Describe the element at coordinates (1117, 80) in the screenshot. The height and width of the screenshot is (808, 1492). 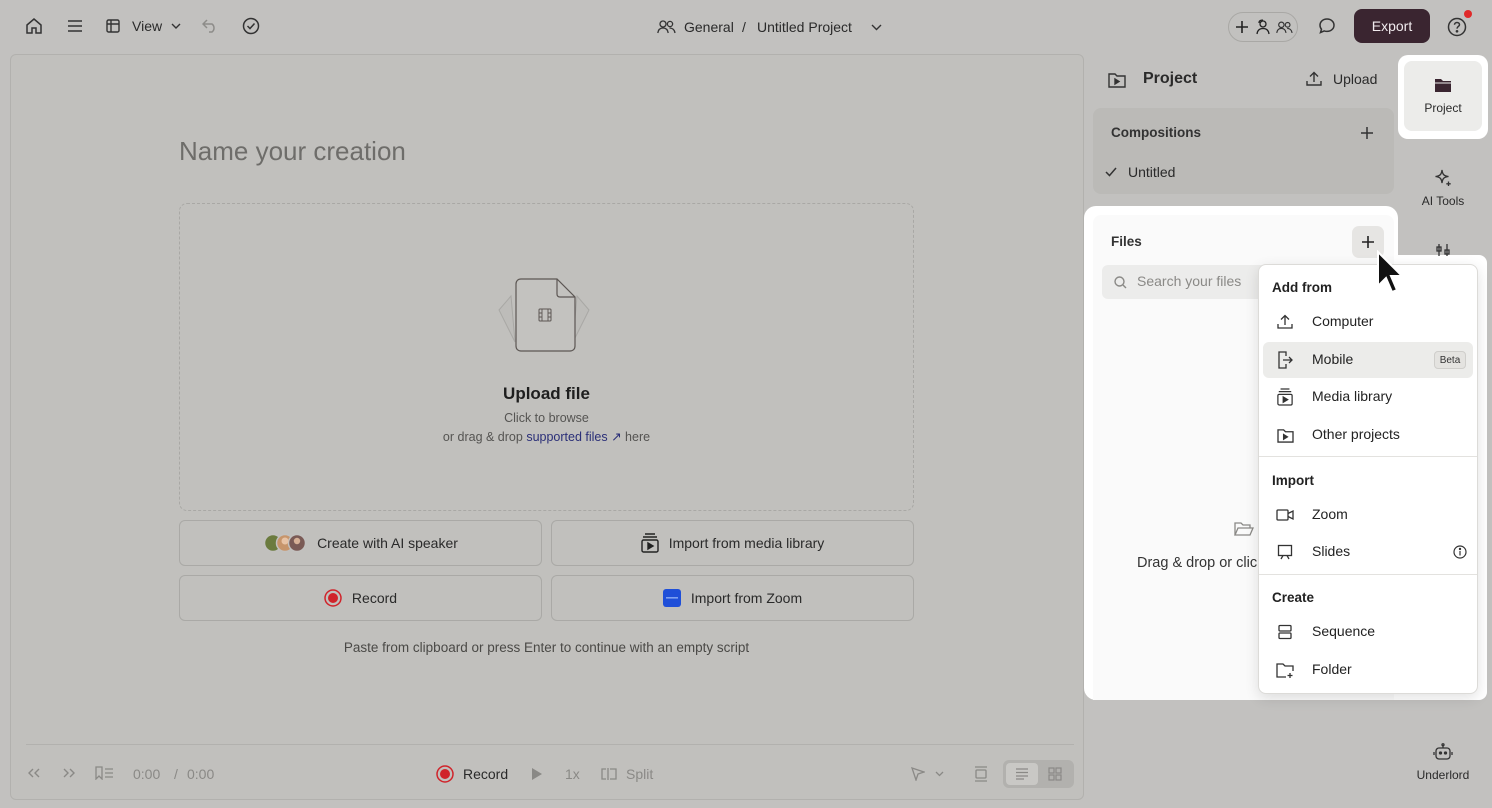
I see `folder-play-icon` at that location.